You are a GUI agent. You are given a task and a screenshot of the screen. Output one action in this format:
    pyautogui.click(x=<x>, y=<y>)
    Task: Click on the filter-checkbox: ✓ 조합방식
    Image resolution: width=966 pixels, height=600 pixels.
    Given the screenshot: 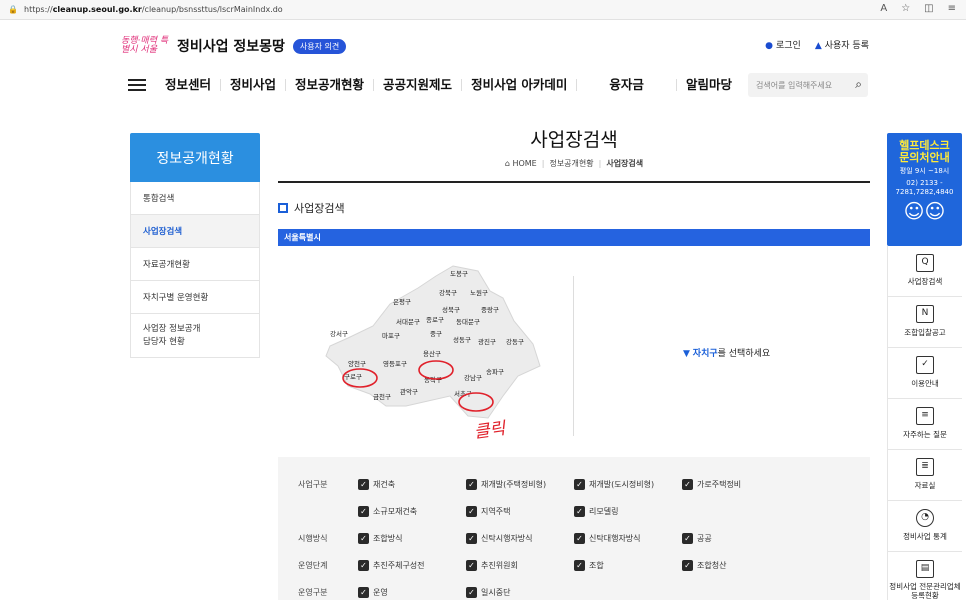 What is the action you would take?
    pyautogui.click(x=412, y=538)
    